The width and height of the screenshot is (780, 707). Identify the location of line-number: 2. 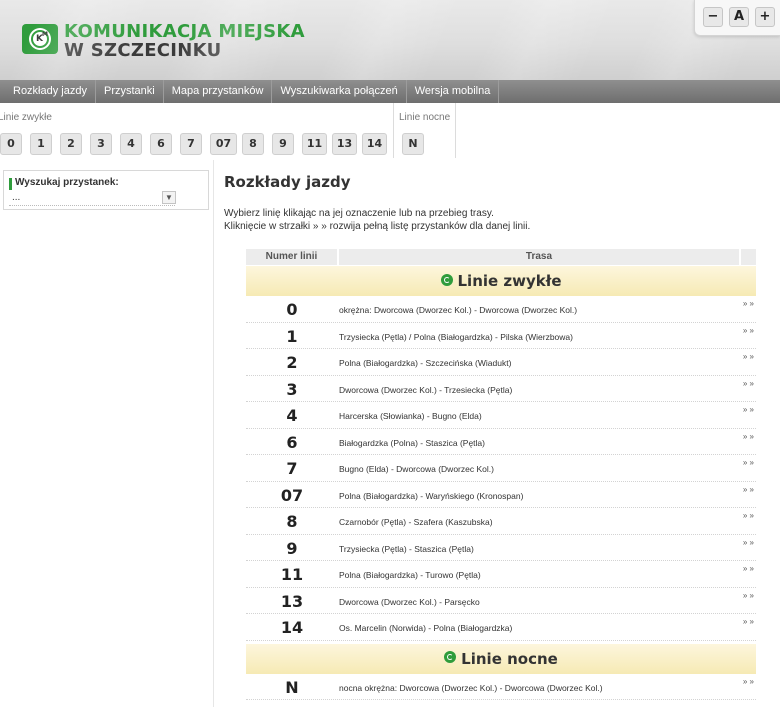
(292, 362).